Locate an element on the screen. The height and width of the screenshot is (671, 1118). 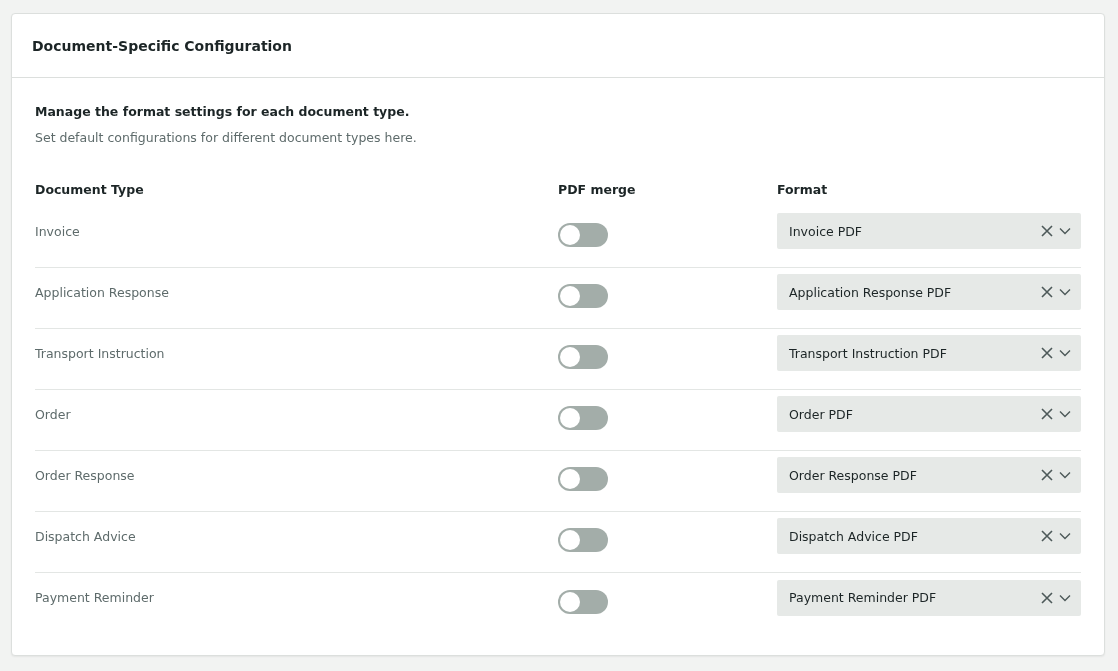
section-description: Set default configurations for different document types here. is located at coordinates (226, 137).